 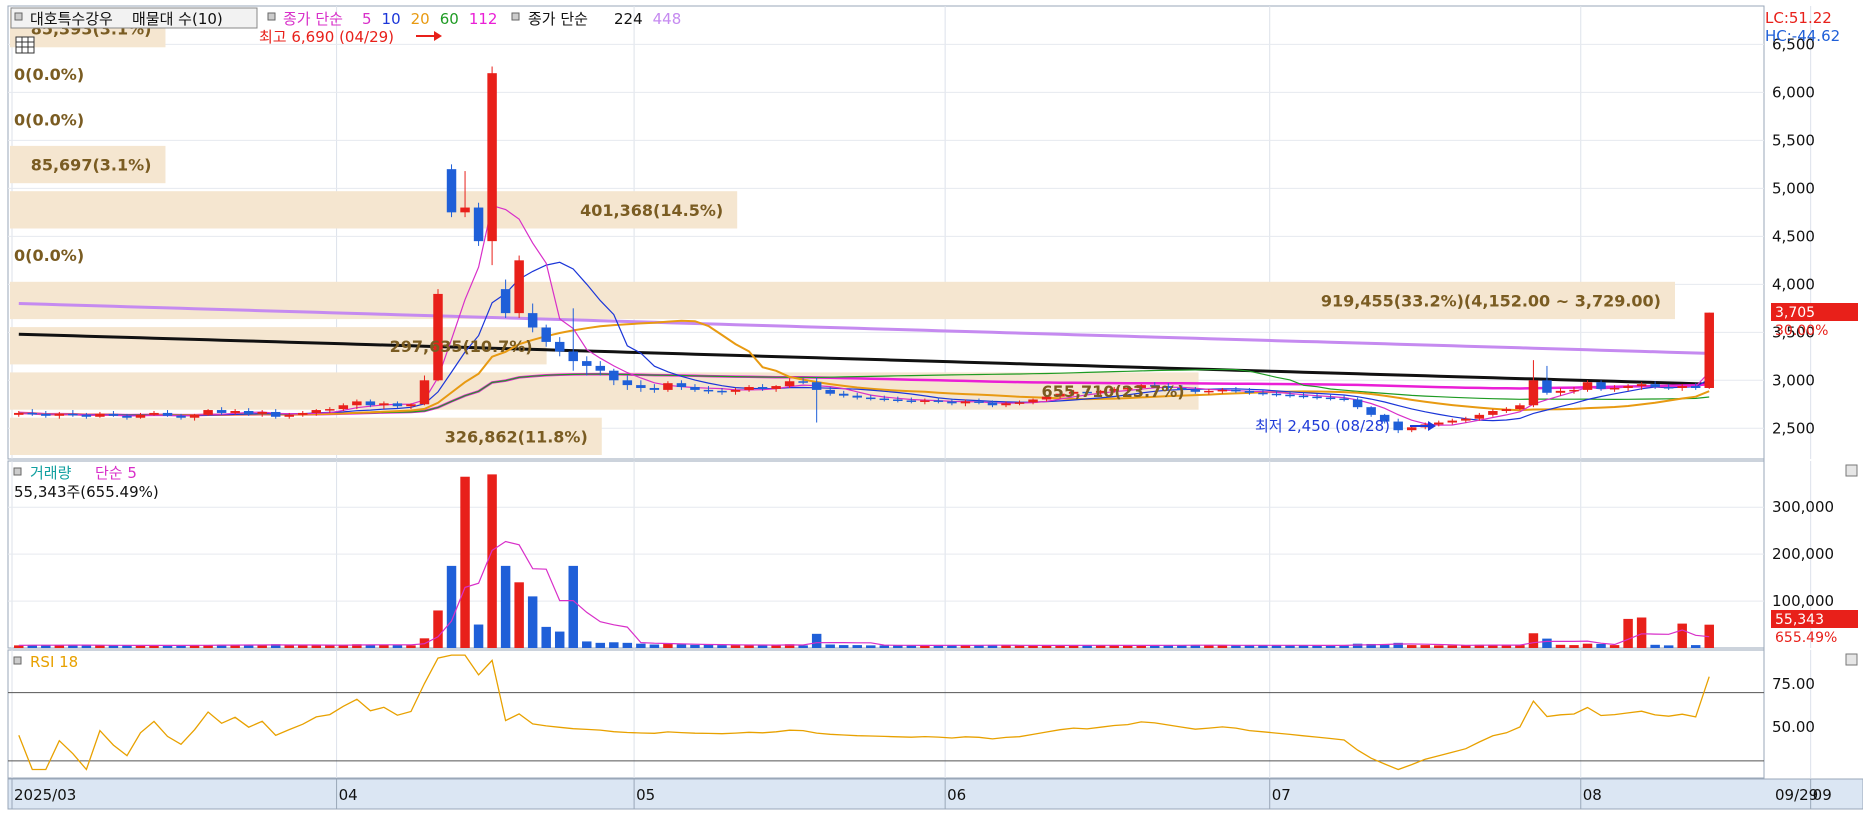 What do you see at coordinates (45, 795) in the screenshot?
I see `date-label: 2025/03` at bounding box center [45, 795].